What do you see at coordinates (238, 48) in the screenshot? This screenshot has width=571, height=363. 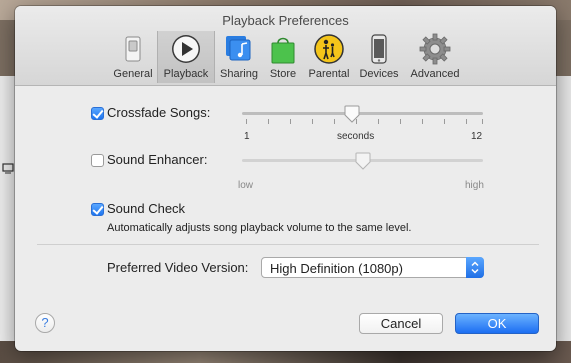 I see `music-library-icon` at bounding box center [238, 48].